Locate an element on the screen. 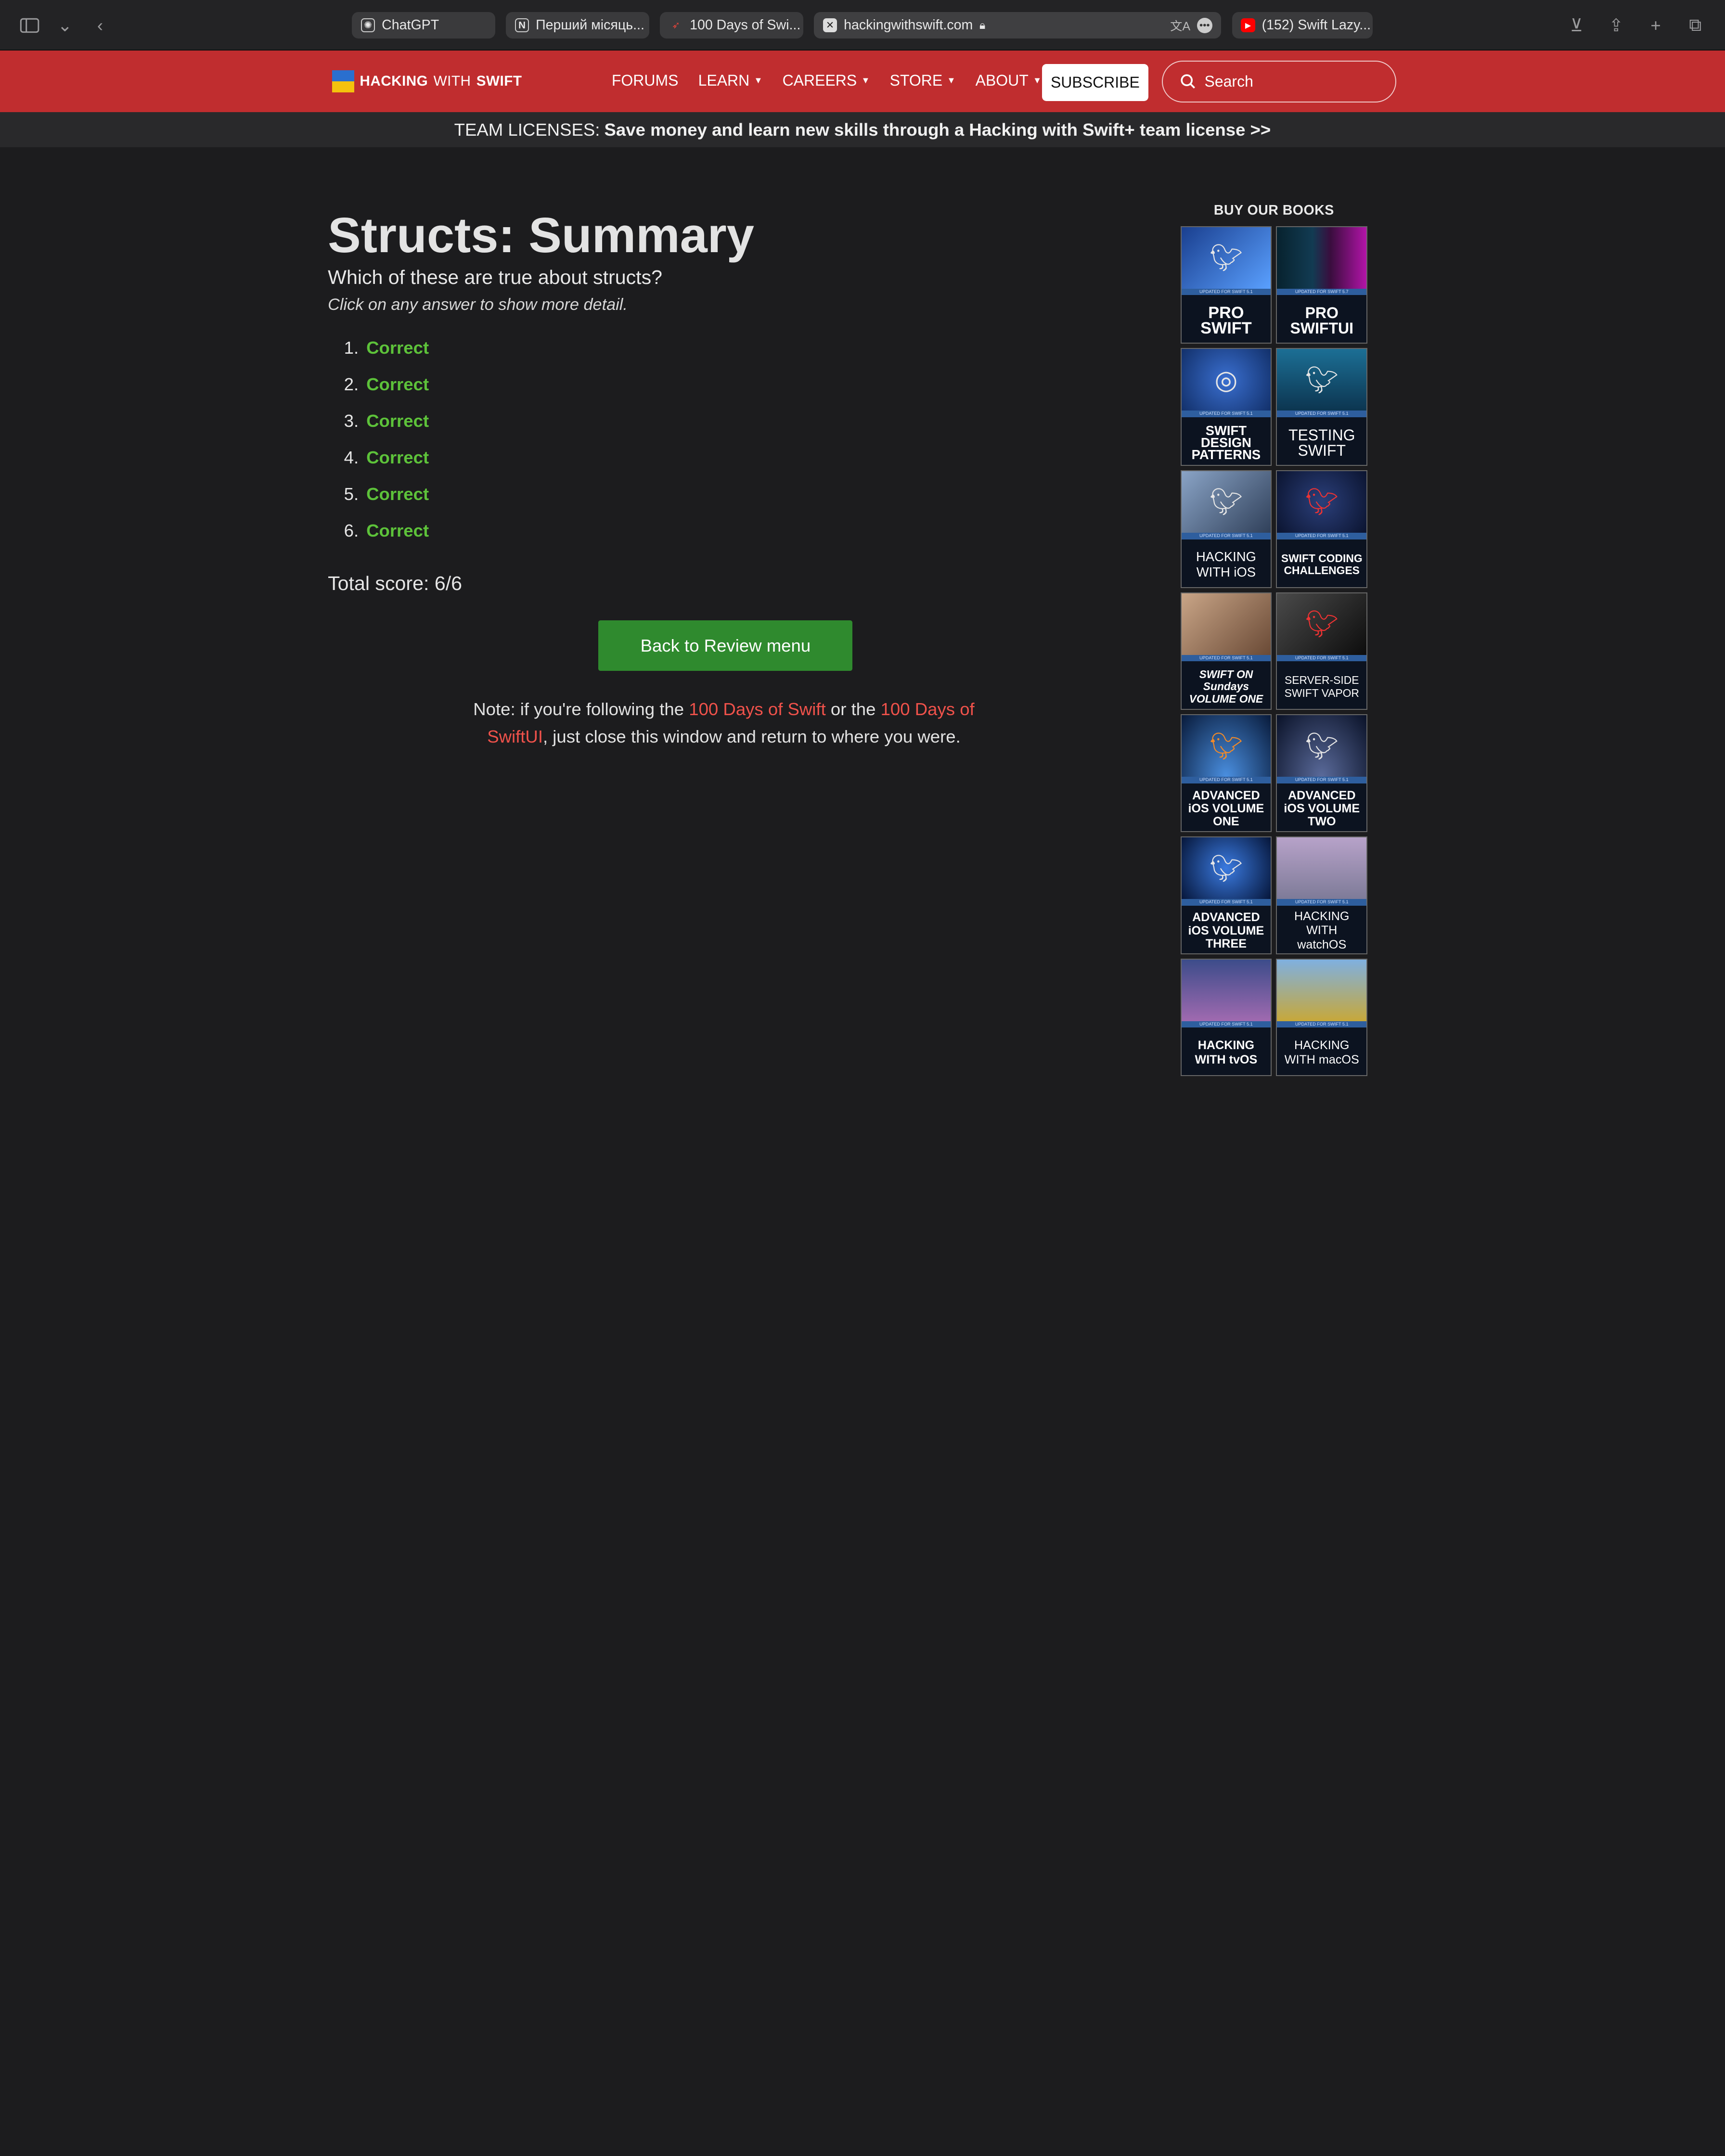  answer-item: 5. Correct is located at coordinates (669, 494).